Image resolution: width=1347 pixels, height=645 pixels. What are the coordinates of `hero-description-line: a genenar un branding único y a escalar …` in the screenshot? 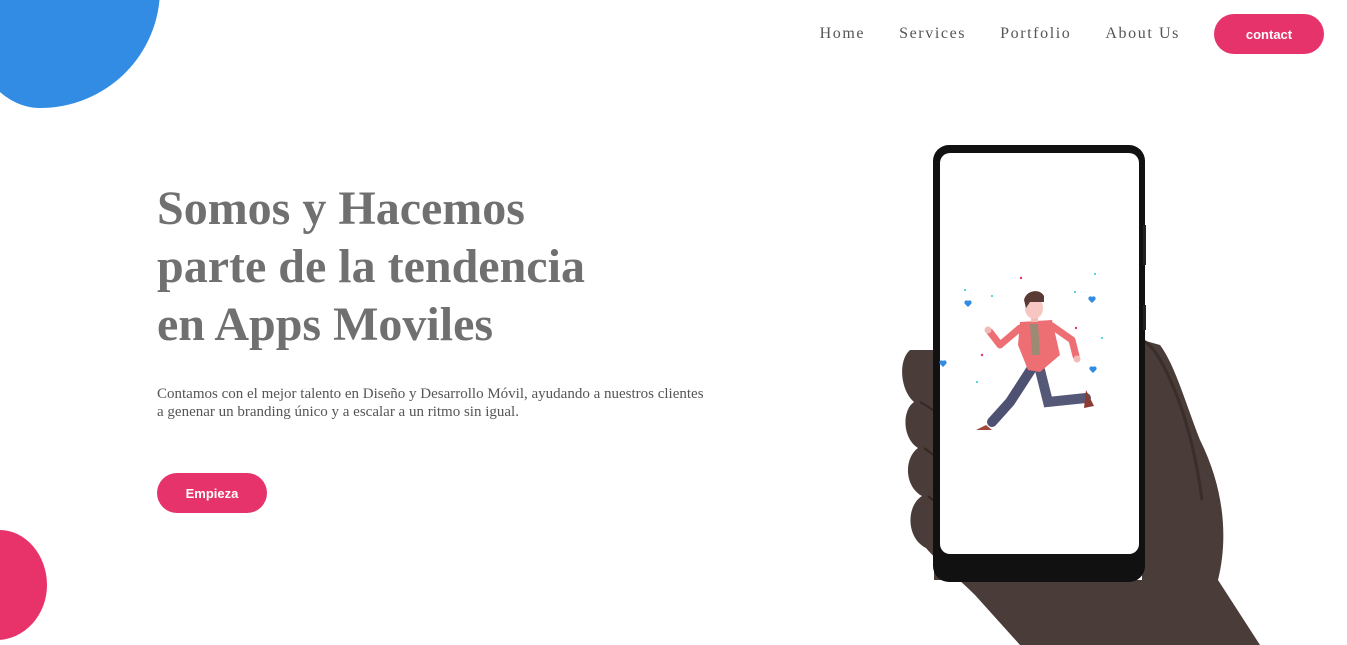 It's located at (338, 412).